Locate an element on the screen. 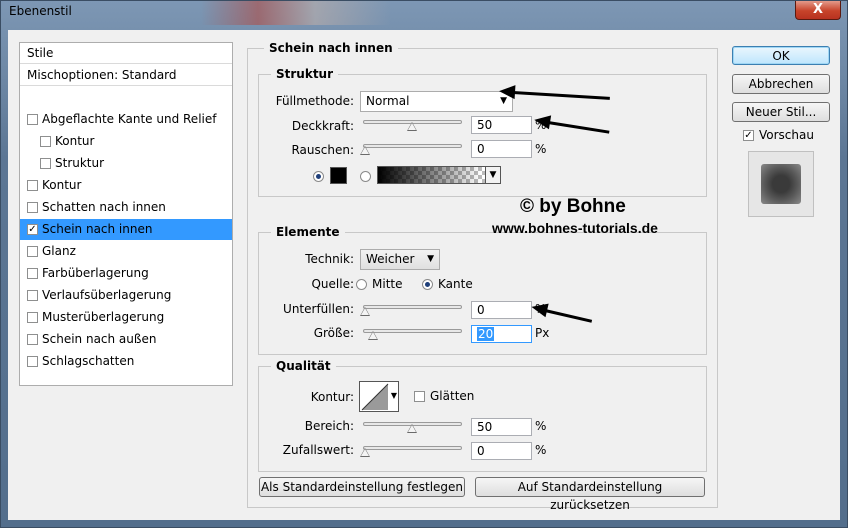 Image resolution: width=848 pixels, height=528 pixels. blend-mode-value: Normal is located at coordinates (388, 101).